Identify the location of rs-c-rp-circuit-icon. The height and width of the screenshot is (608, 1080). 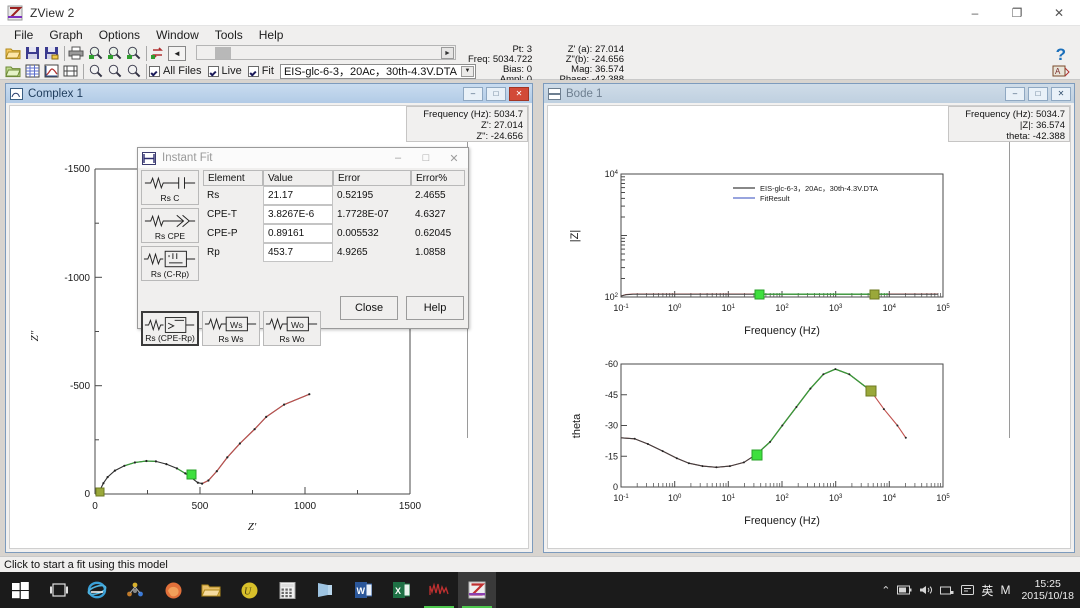
(169, 259).